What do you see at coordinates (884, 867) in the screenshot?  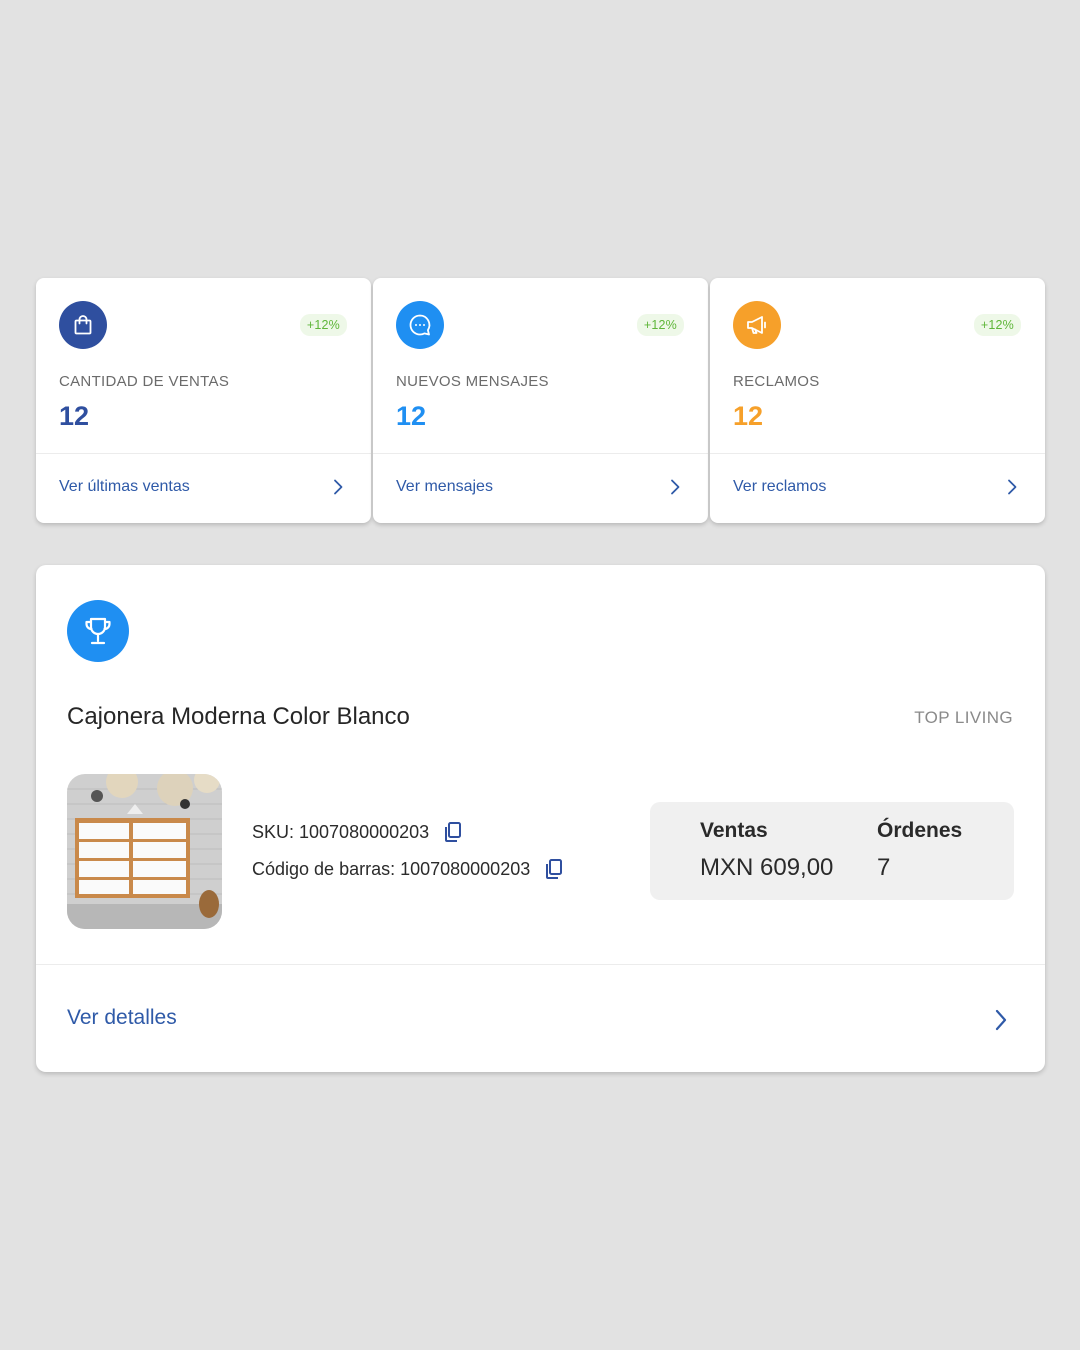 I see `ordenes-value: 7` at bounding box center [884, 867].